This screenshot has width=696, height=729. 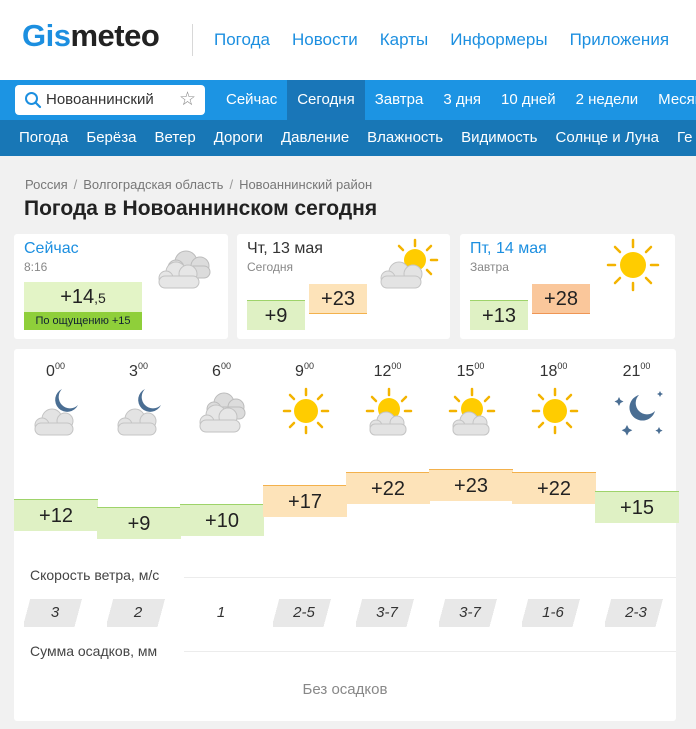 What do you see at coordinates (498, 40) in the screenshot?
I see `nav-informers: Информеры` at bounding box center [498, 40].